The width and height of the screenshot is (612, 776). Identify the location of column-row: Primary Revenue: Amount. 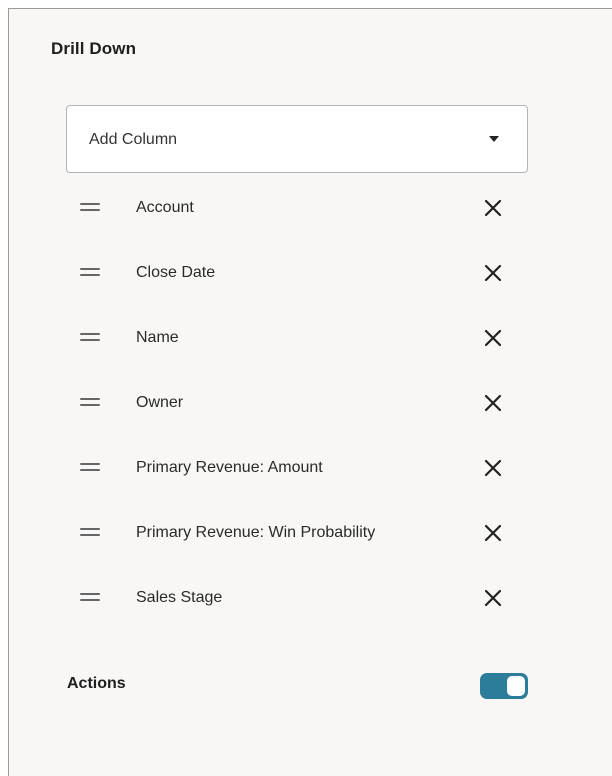
(297, 469).